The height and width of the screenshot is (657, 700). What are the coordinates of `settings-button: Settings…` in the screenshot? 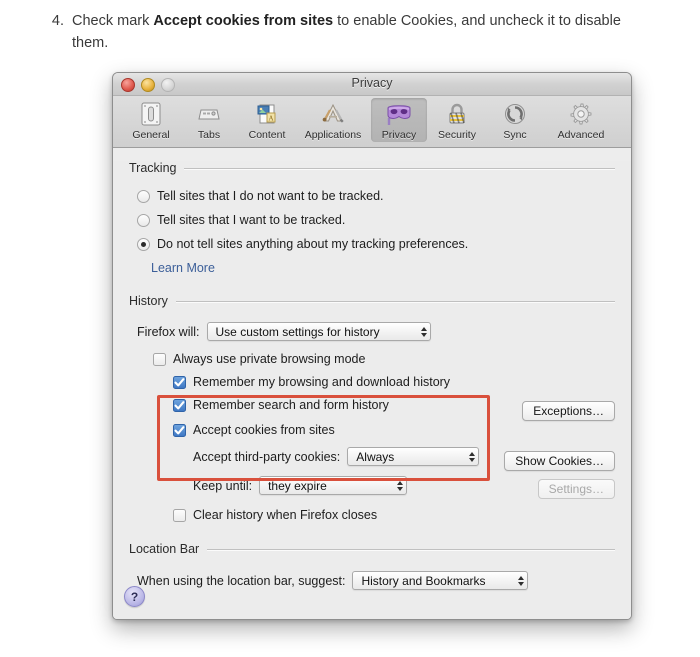 It's located at (576, 489).